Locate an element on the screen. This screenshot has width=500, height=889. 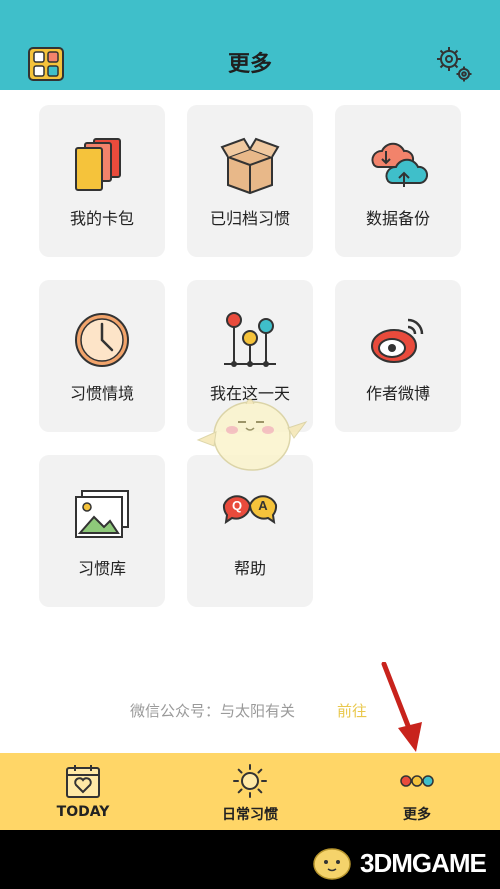
cards-icon is located at coordinates (102, 165).